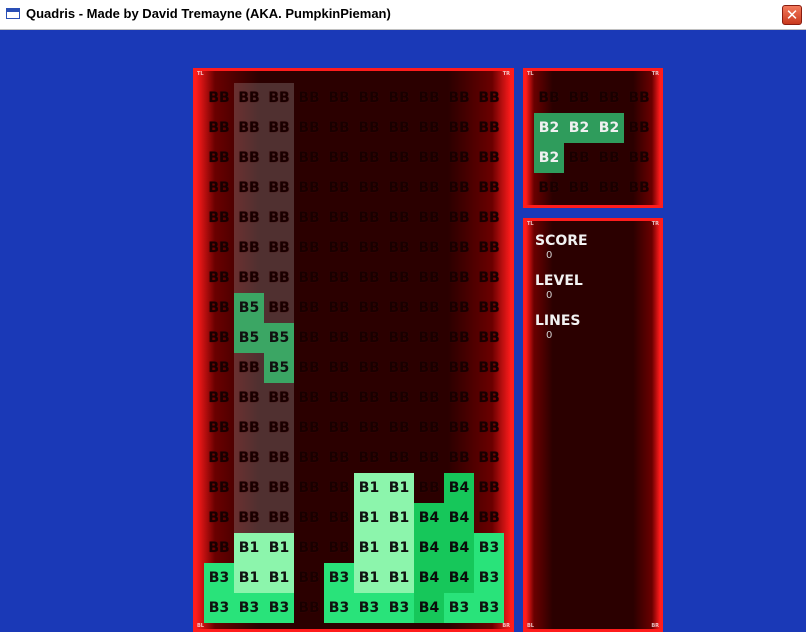 This screenshot has width=806, height=632. What do you see at coordinates (354, 488) in the screenshot?
I see `board-row: BB BB BB BB BB B1 B1 BB B4 BB` at bounding box center [354, 488].